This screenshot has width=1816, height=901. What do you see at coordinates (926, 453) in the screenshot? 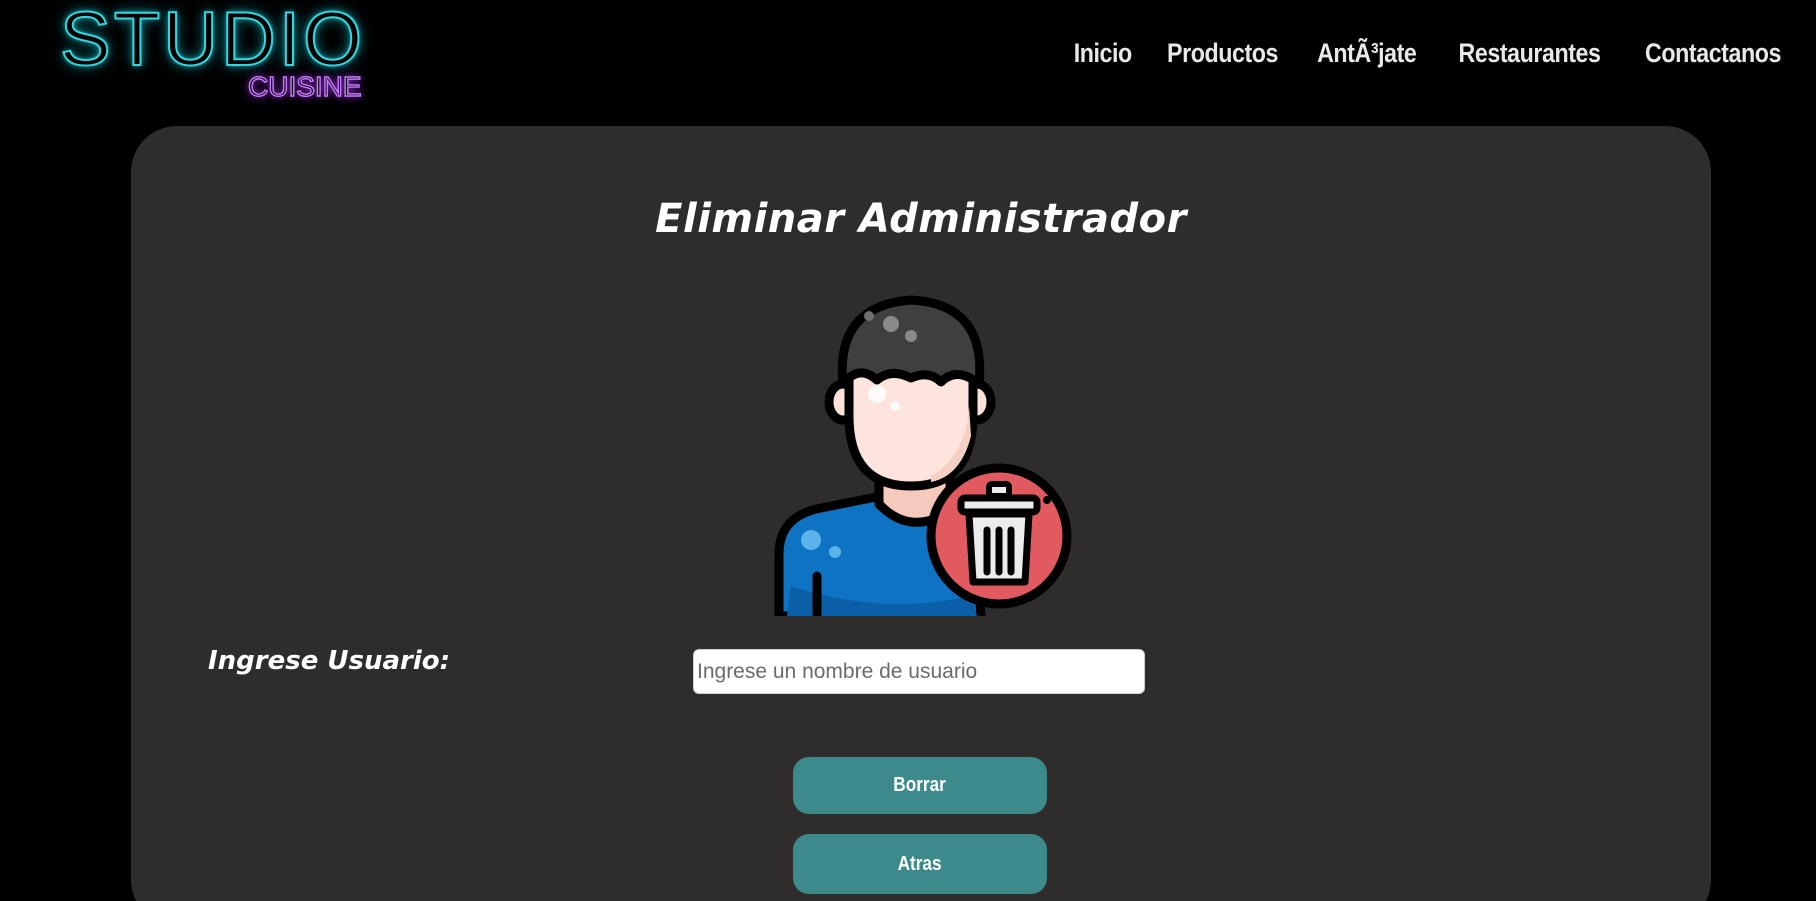
I see `delete-user-icon` at bounding box center [926, 453].